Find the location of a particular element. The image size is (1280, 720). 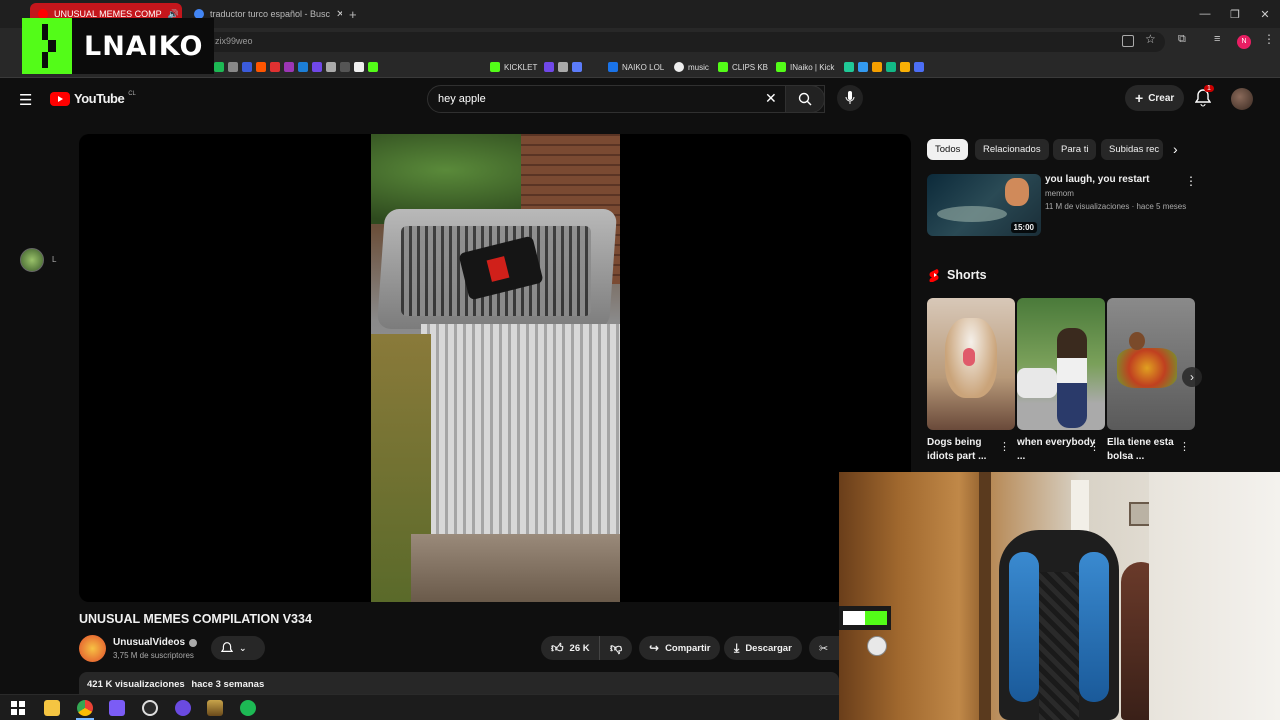

minimize-icon: — is located at coordinates (1205, 14).